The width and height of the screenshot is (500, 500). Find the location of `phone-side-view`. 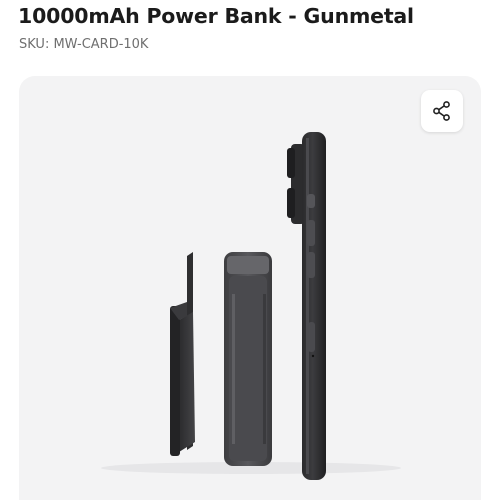

phone-side-view is located at coordinates (306, 306).